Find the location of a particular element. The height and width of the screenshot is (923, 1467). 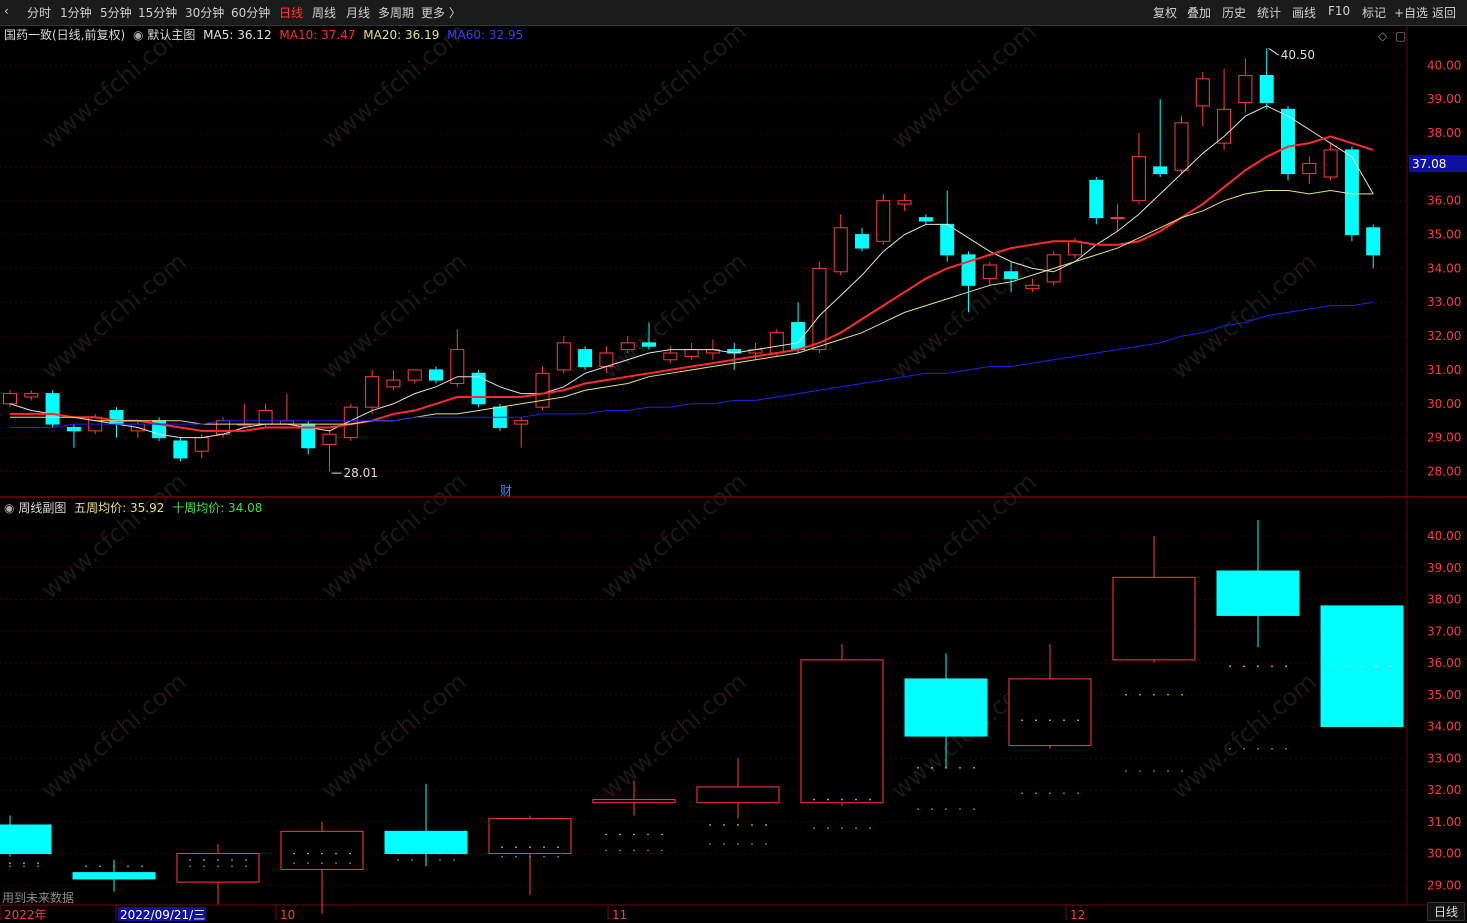

toolbar-button-5: F10 is located at coordinates (1339, 11).